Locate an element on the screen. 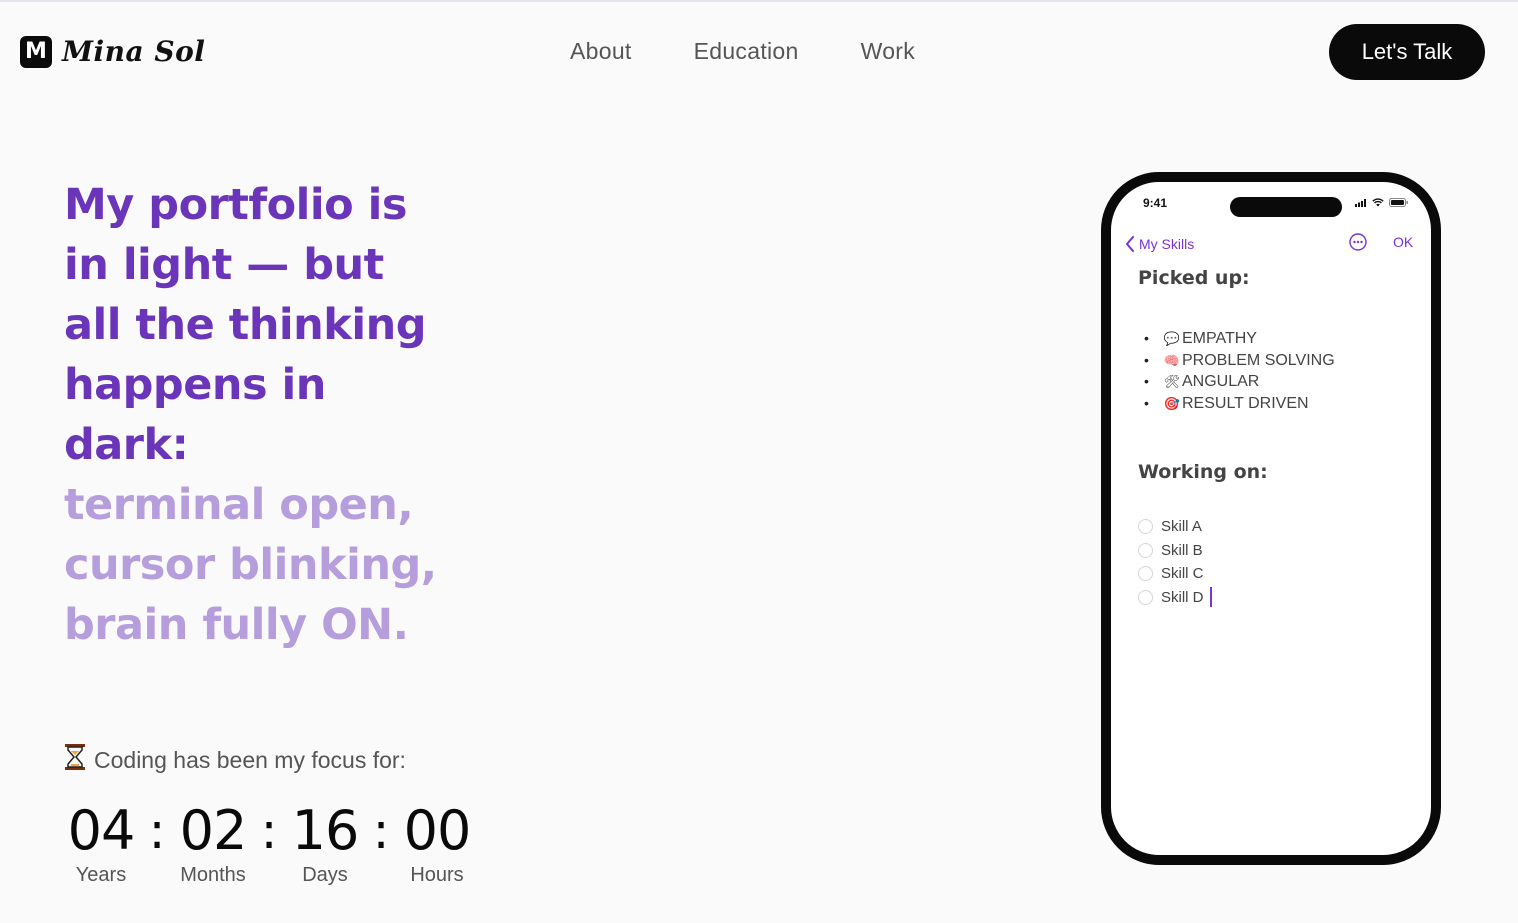 Image resolution: width=1518 pixels, height=923 pixels. working-on-list: Skill A Skill B Skill C Skill D is located at coordinates (1175, 562).